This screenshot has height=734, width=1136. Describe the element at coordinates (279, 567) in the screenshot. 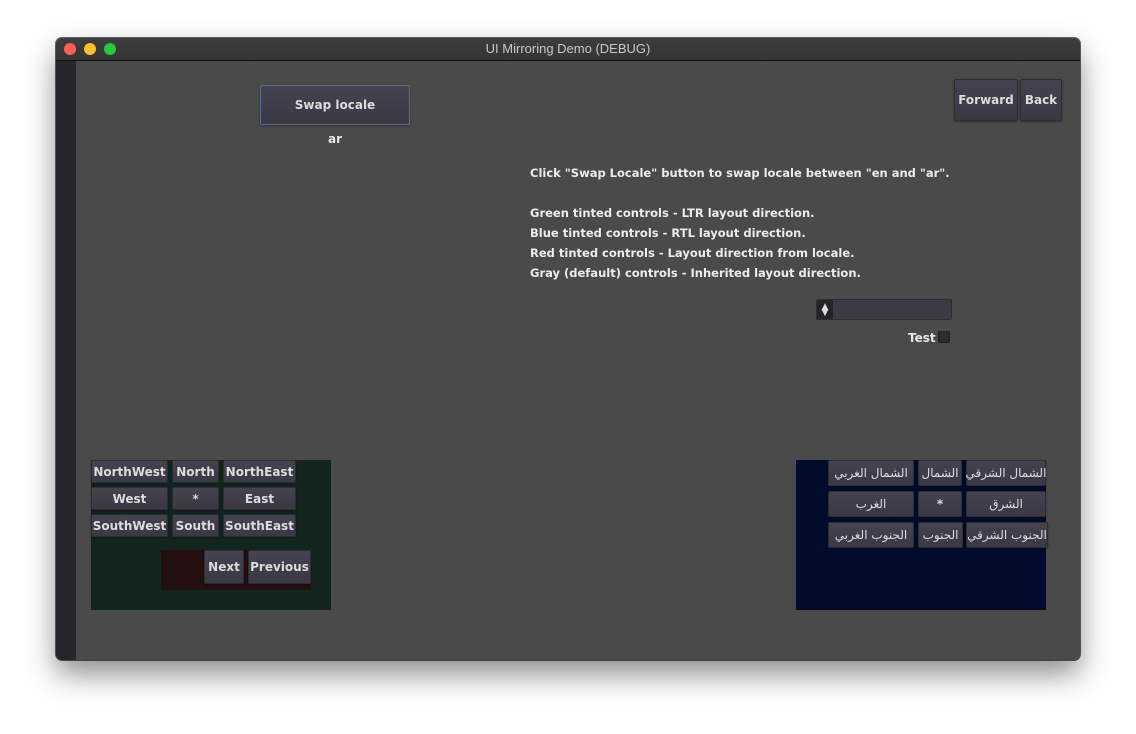

I see `previous-button: Previous` at that location.